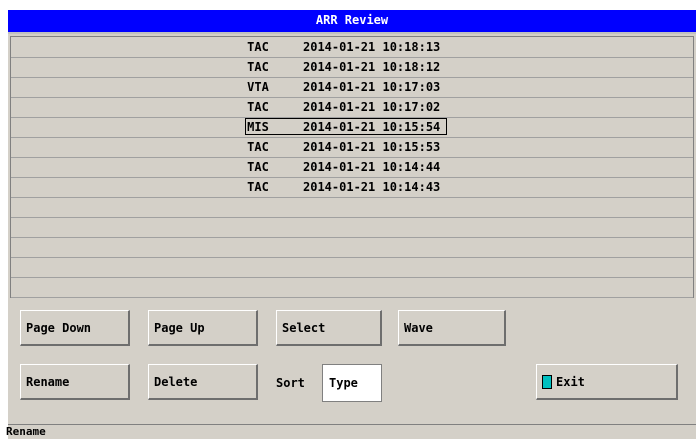 This screenshot has width=696, height=439. What do you see at coordinates (352, 383) in the screenshot?
I see `sort-select: Type` at bounding box center [352, 383].